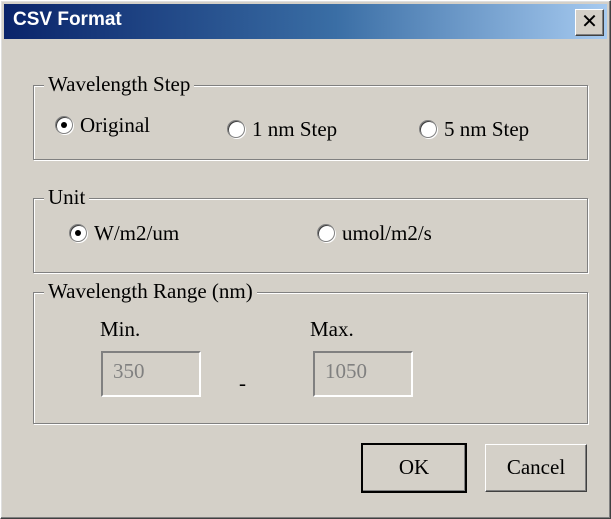 Image resolution: width=611 pixels, height=519 pixels. What do you see at coordinates (332, 329) in the screenshot?
I see `max-label: Max.` at bounding box center [332, 329].